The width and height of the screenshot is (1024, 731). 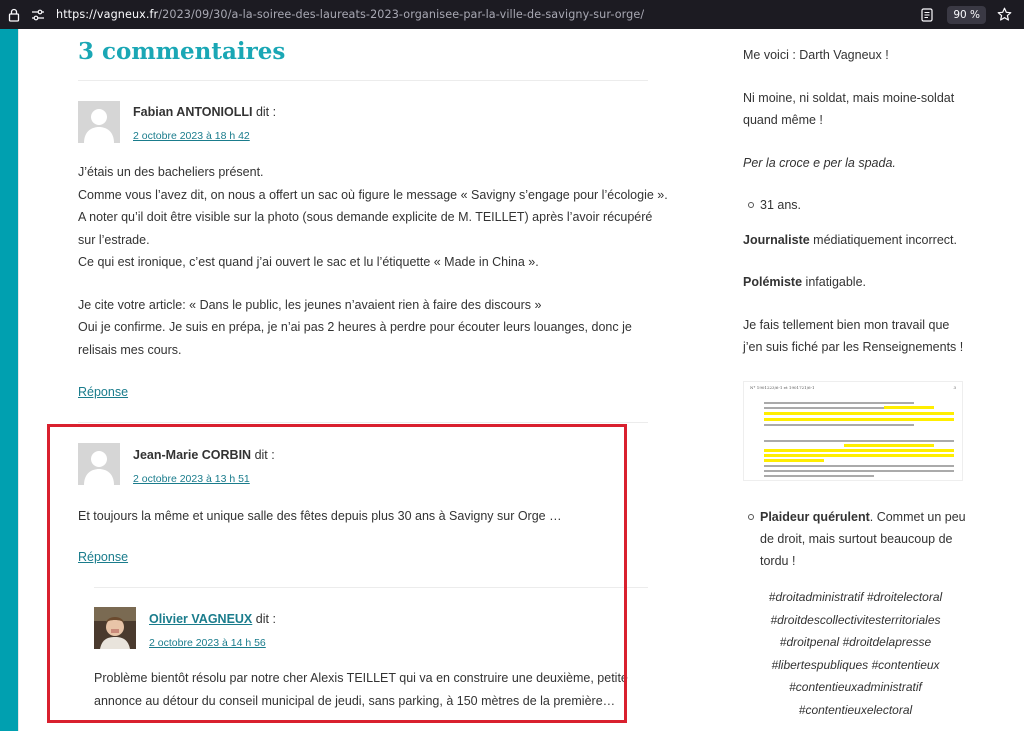 I want to click on url-host: https://vagneux.fr, so click(x=107, y=14).